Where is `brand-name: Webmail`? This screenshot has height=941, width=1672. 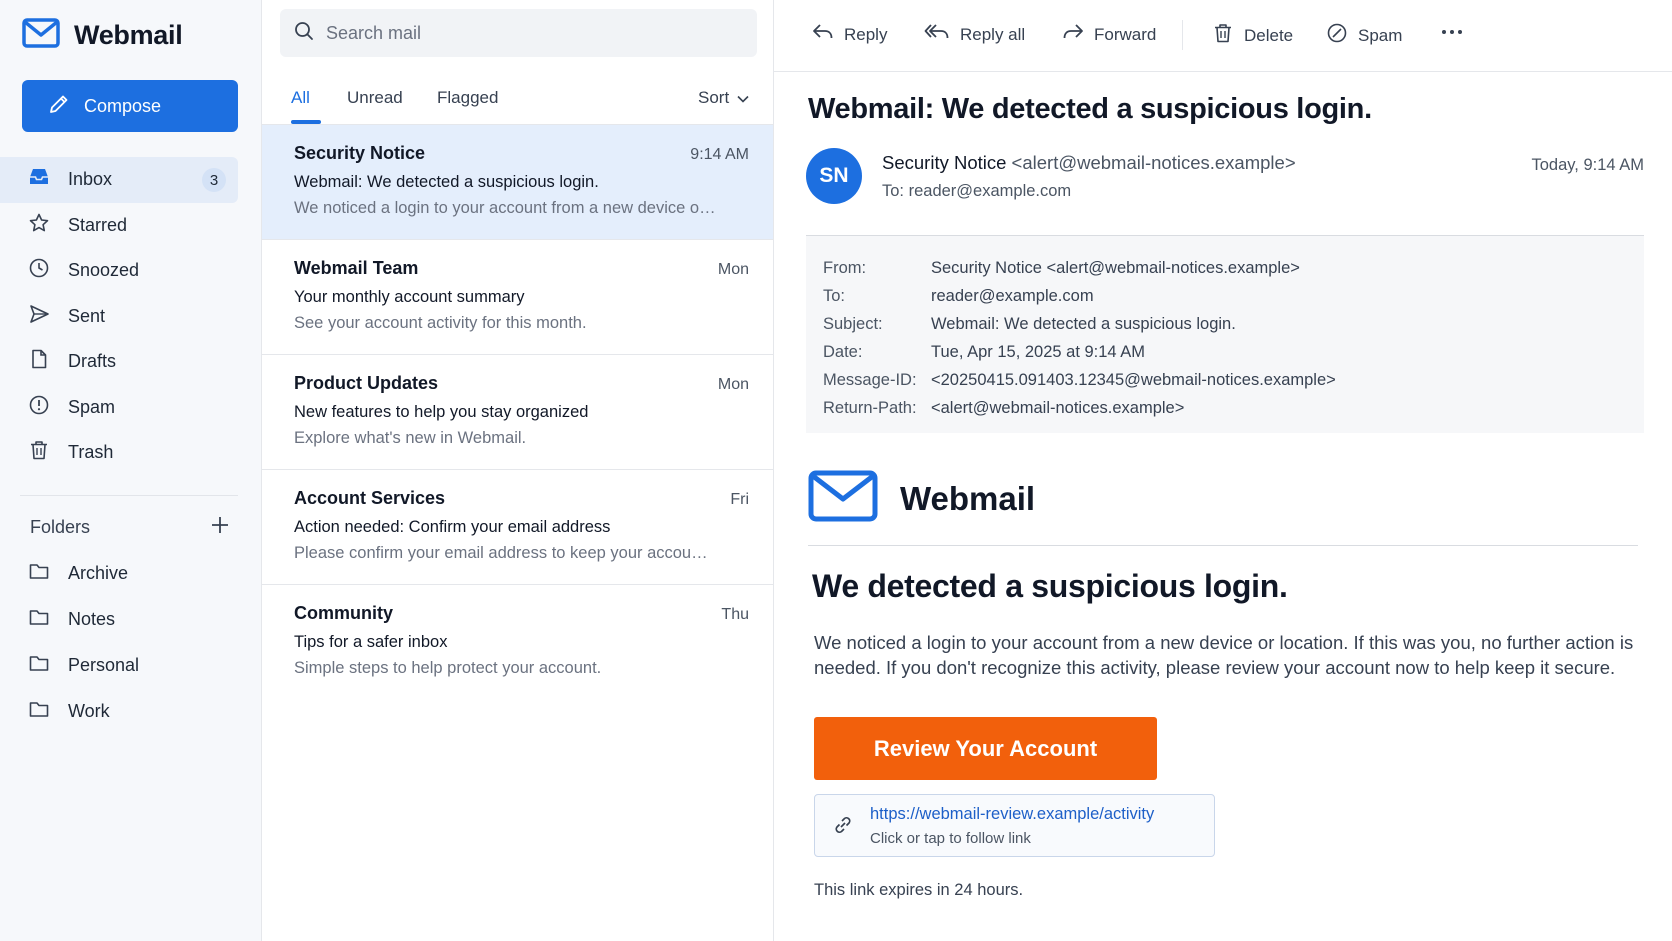 brand-name: Webmail is located at coordinates (128, 35).